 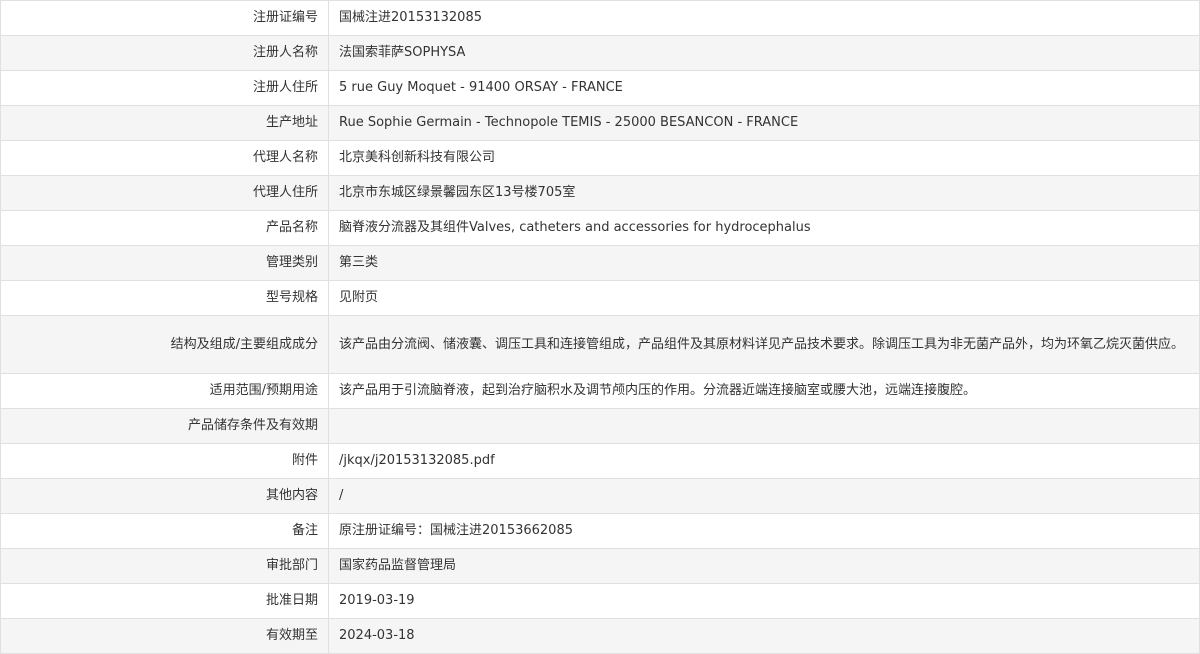 I want to click on row-label: 备注, so click(x=164, y=531).